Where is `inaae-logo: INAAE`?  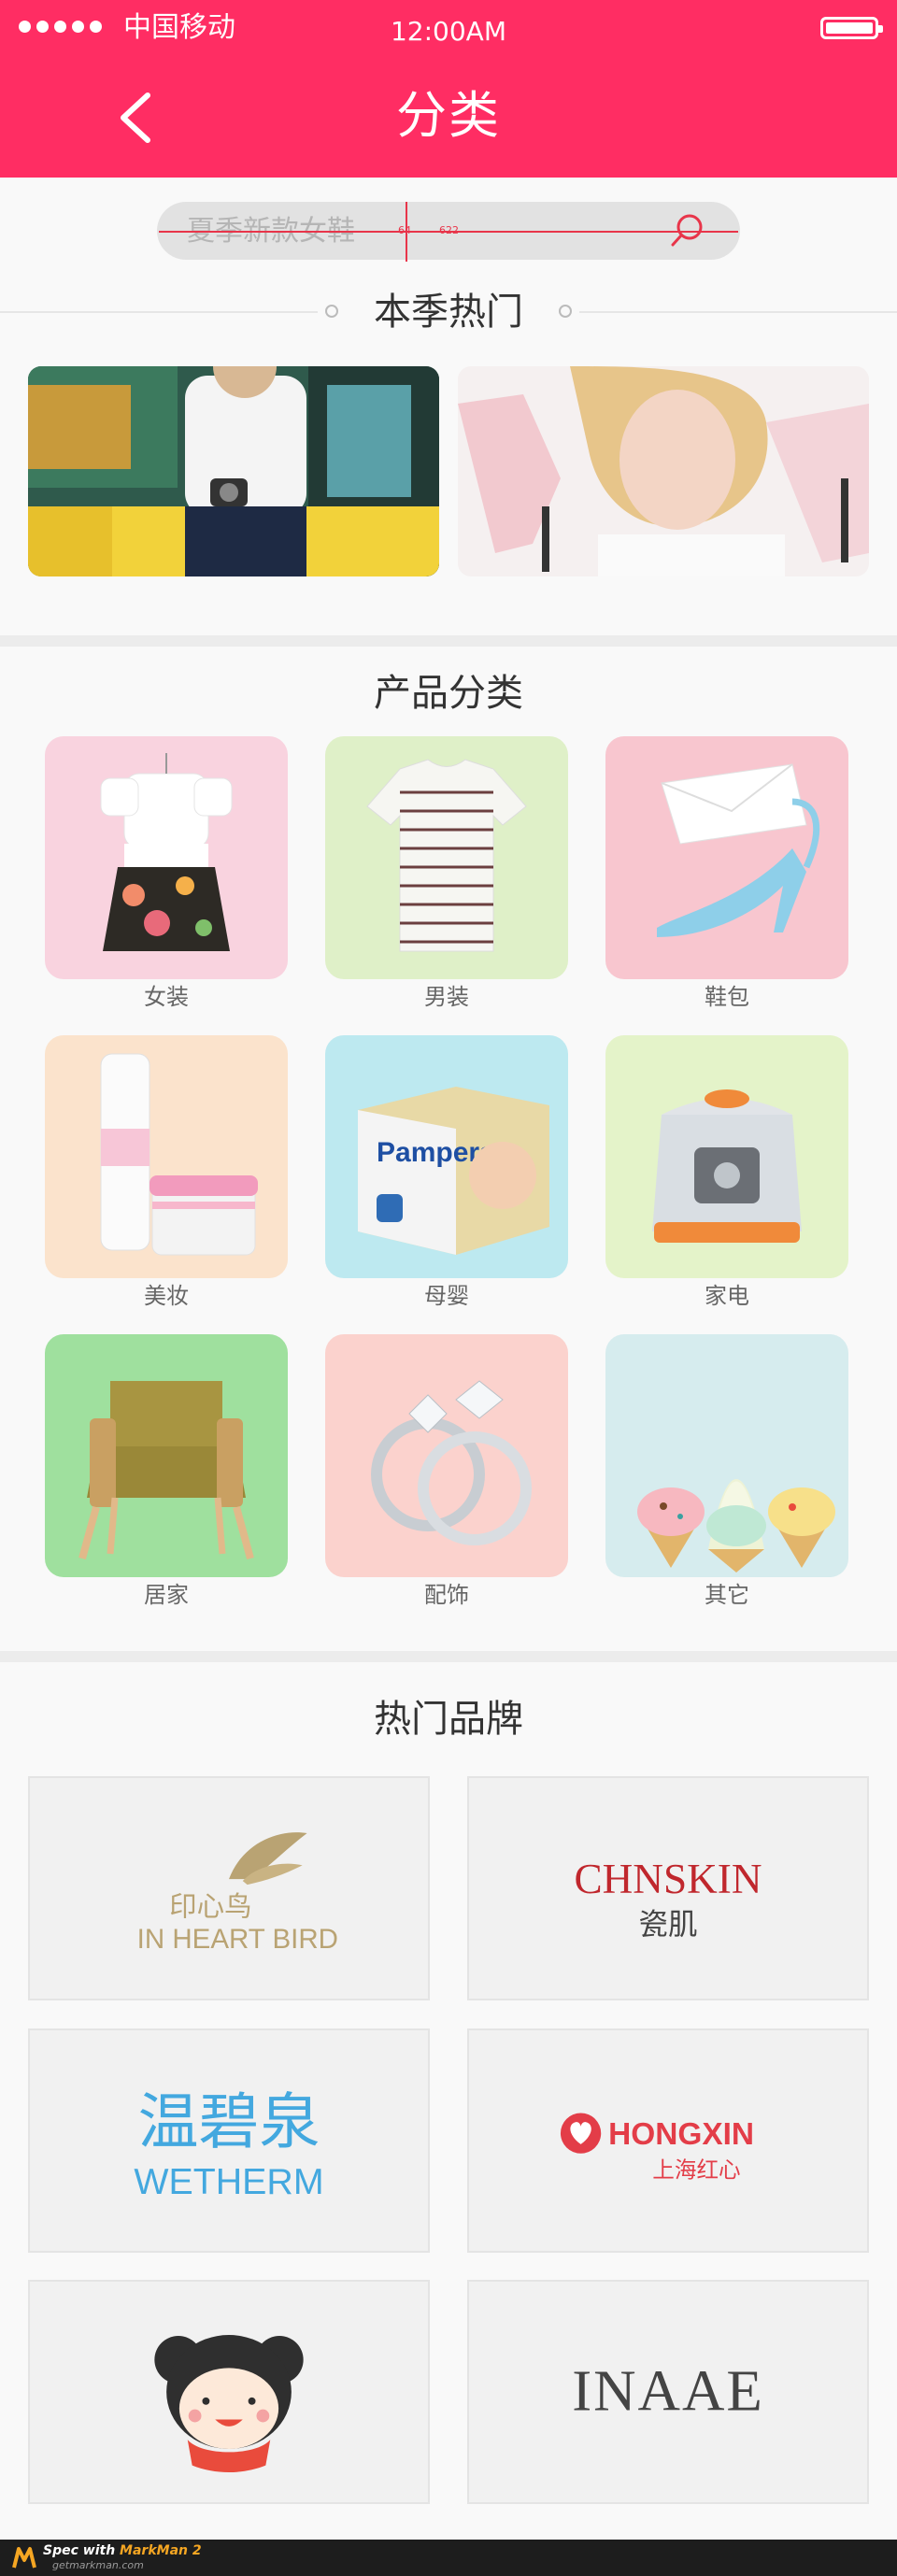 inaae-logo: INAAE is located at coordinates (668, 2391).